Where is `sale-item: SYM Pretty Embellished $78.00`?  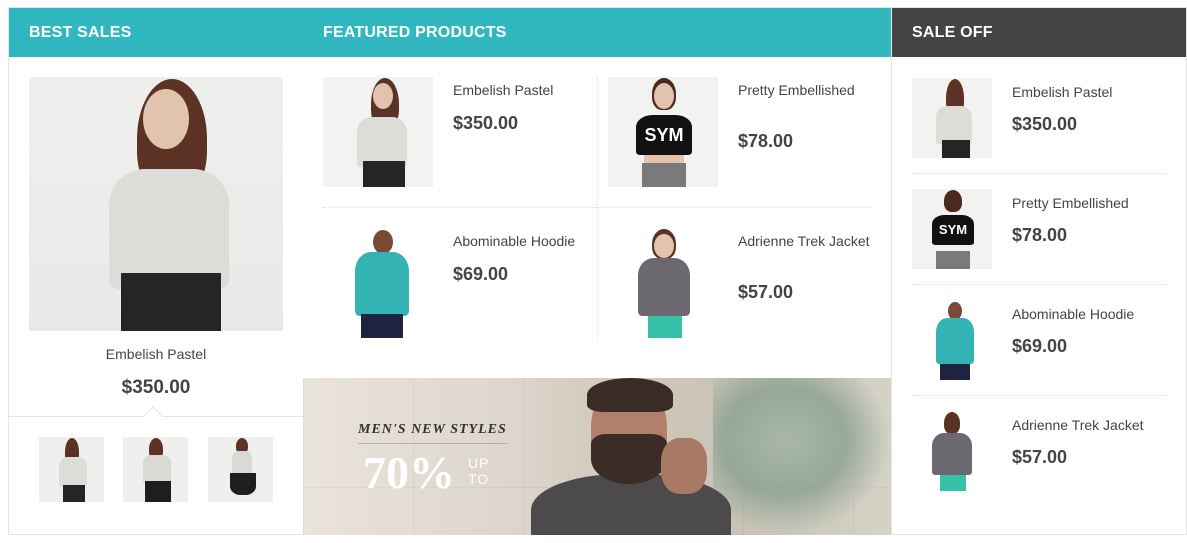
sale-item: SYM Pretty Embellished $78.00 is located at coordinates (1040, 239).